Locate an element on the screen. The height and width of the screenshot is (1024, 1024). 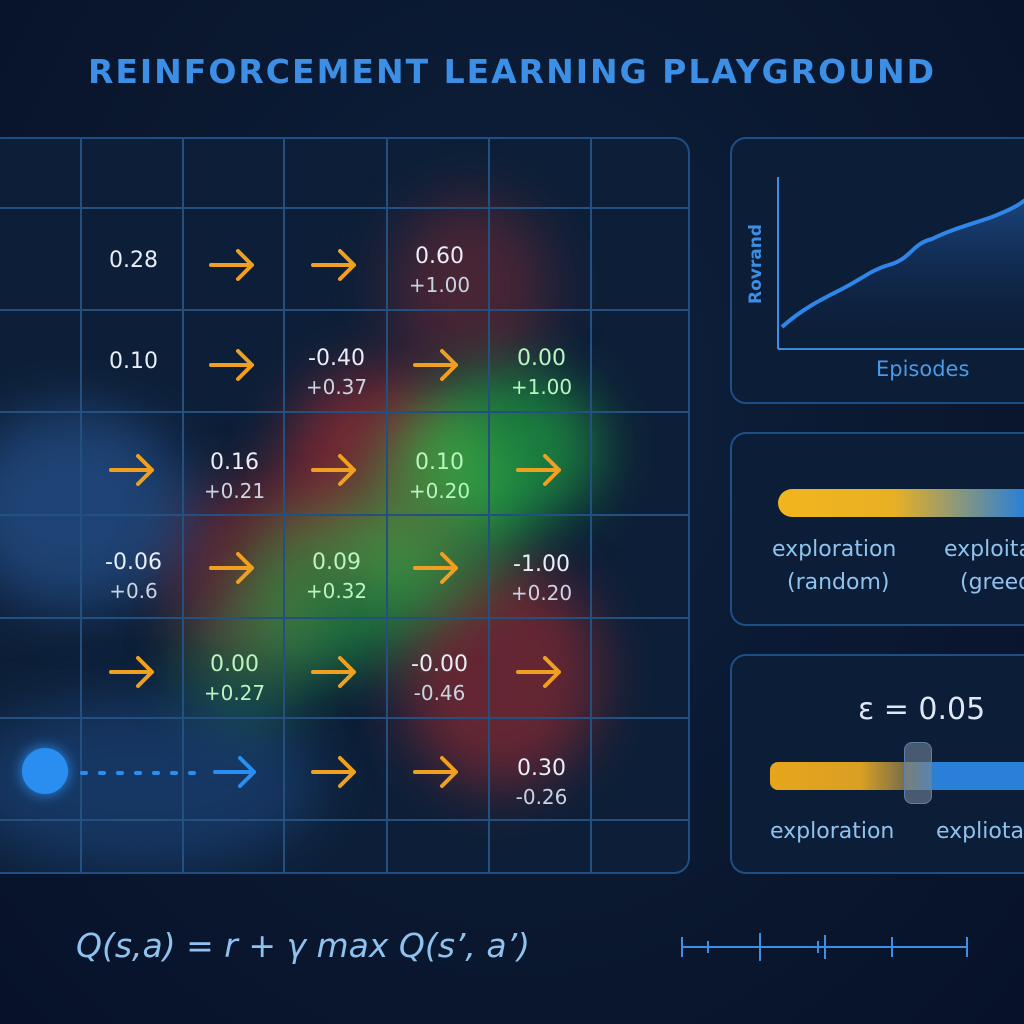
cell-c4-5: -1.00 +0.20 is located at coordinates (541, 579).